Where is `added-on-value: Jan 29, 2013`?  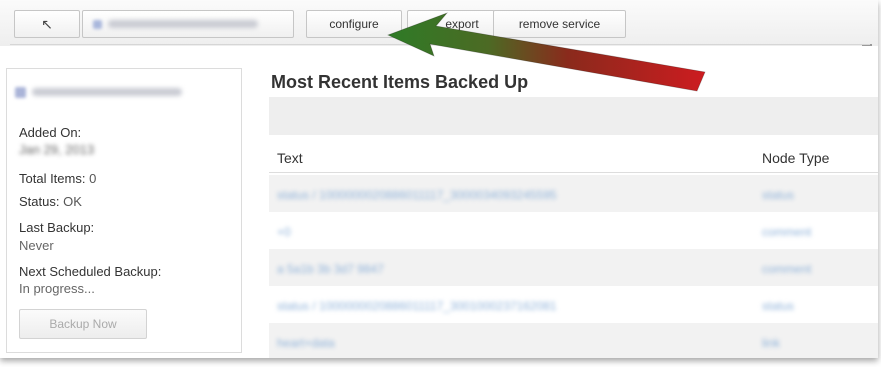 added-on-value: Jan 29, 2013 is located at coordinates (57, 149).